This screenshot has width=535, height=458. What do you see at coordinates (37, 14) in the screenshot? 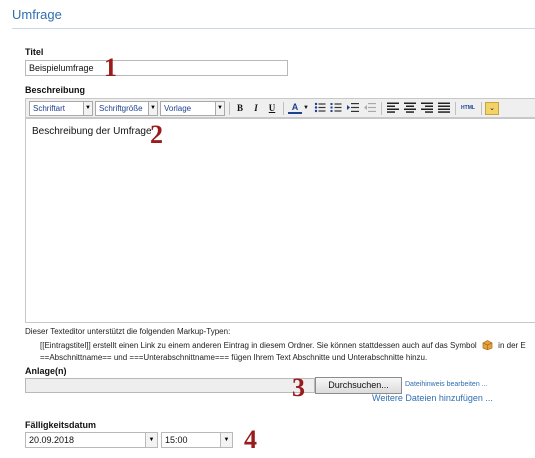
I see `page-title: Umfrage` at bounding box center [37, 14].